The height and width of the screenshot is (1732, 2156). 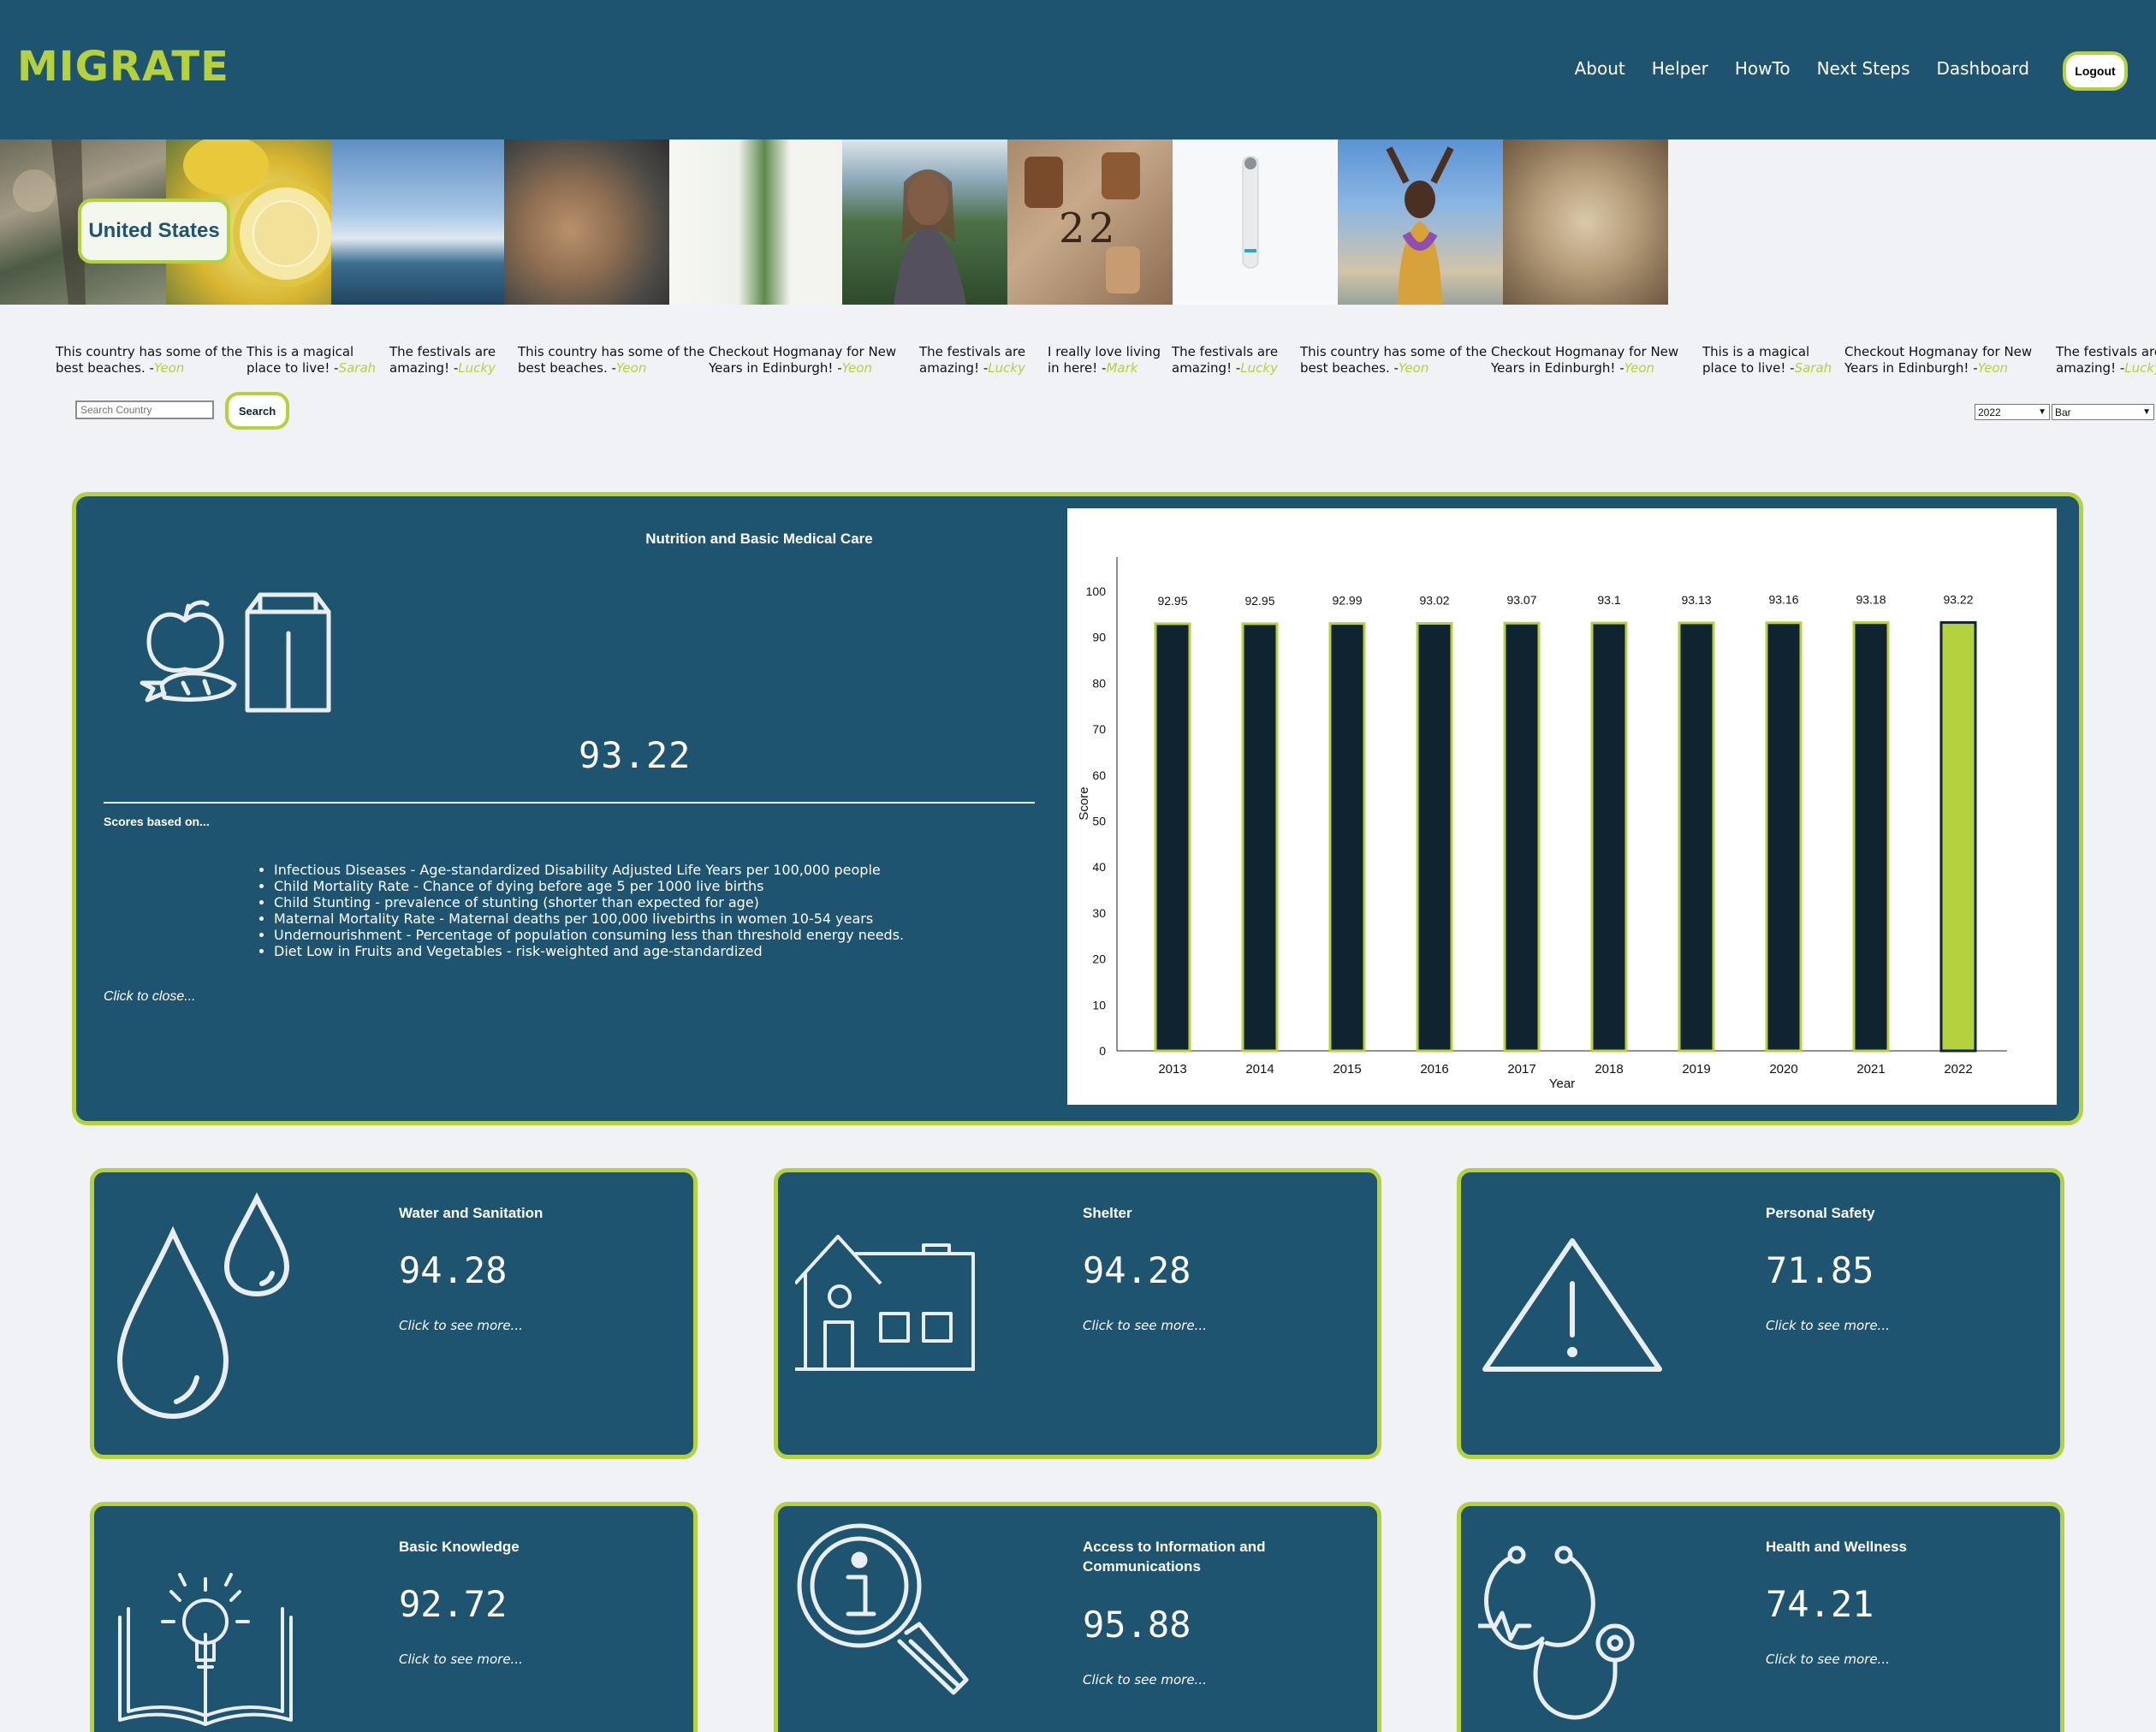 I want to click on nav-about: About, so click(x=1600, y=68).